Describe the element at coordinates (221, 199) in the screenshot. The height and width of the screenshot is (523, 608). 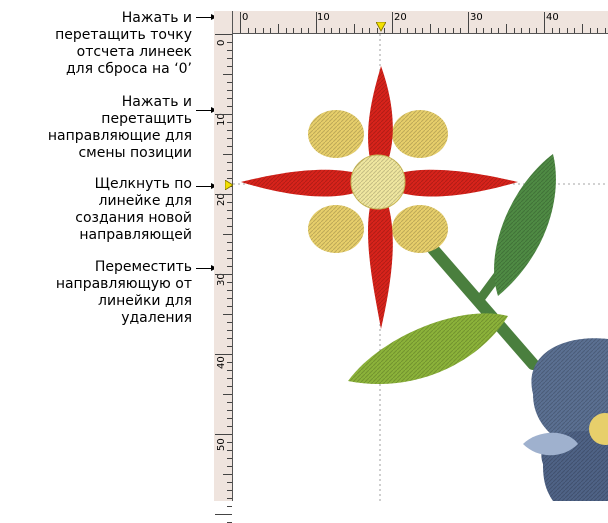
I see `ruler-v-label: 20` at that location.